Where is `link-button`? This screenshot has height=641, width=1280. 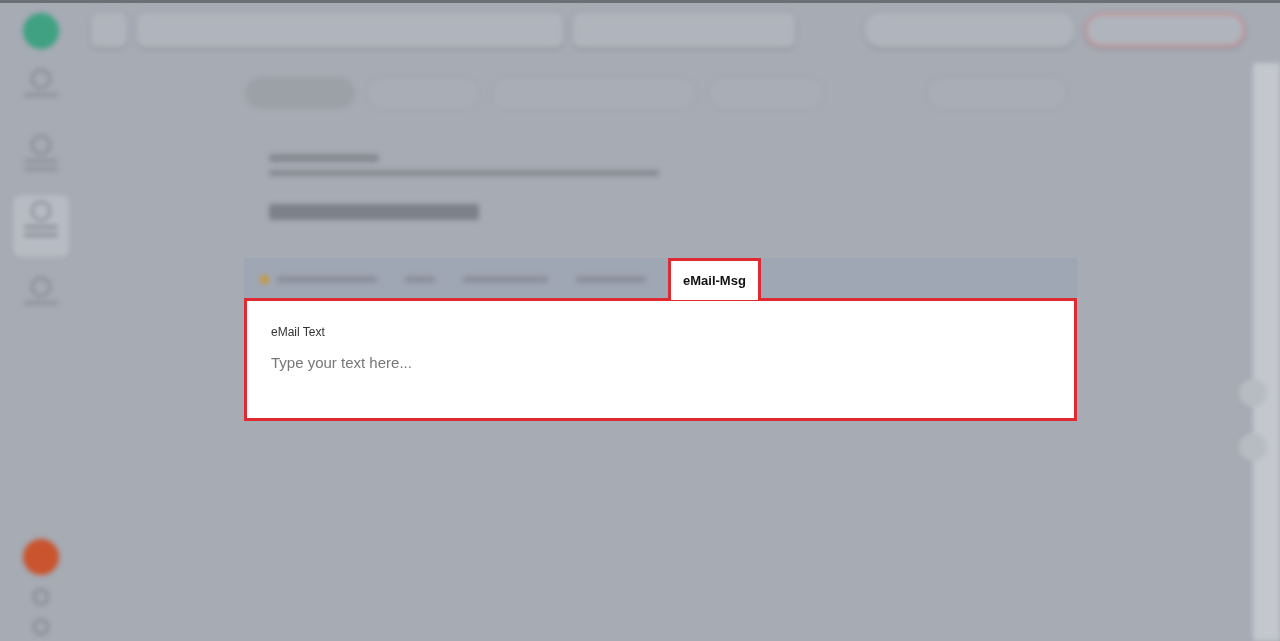 link-button is located at coordinates (1253, 447).